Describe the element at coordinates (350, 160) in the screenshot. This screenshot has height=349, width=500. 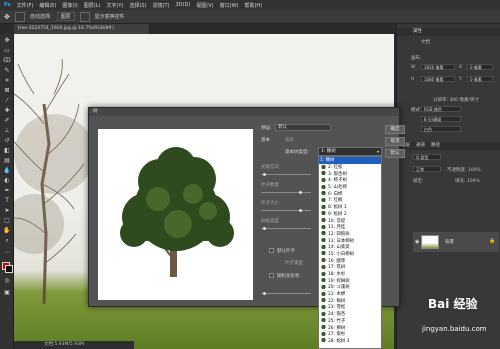
I see `list-item: 1: 橡树` at that location.